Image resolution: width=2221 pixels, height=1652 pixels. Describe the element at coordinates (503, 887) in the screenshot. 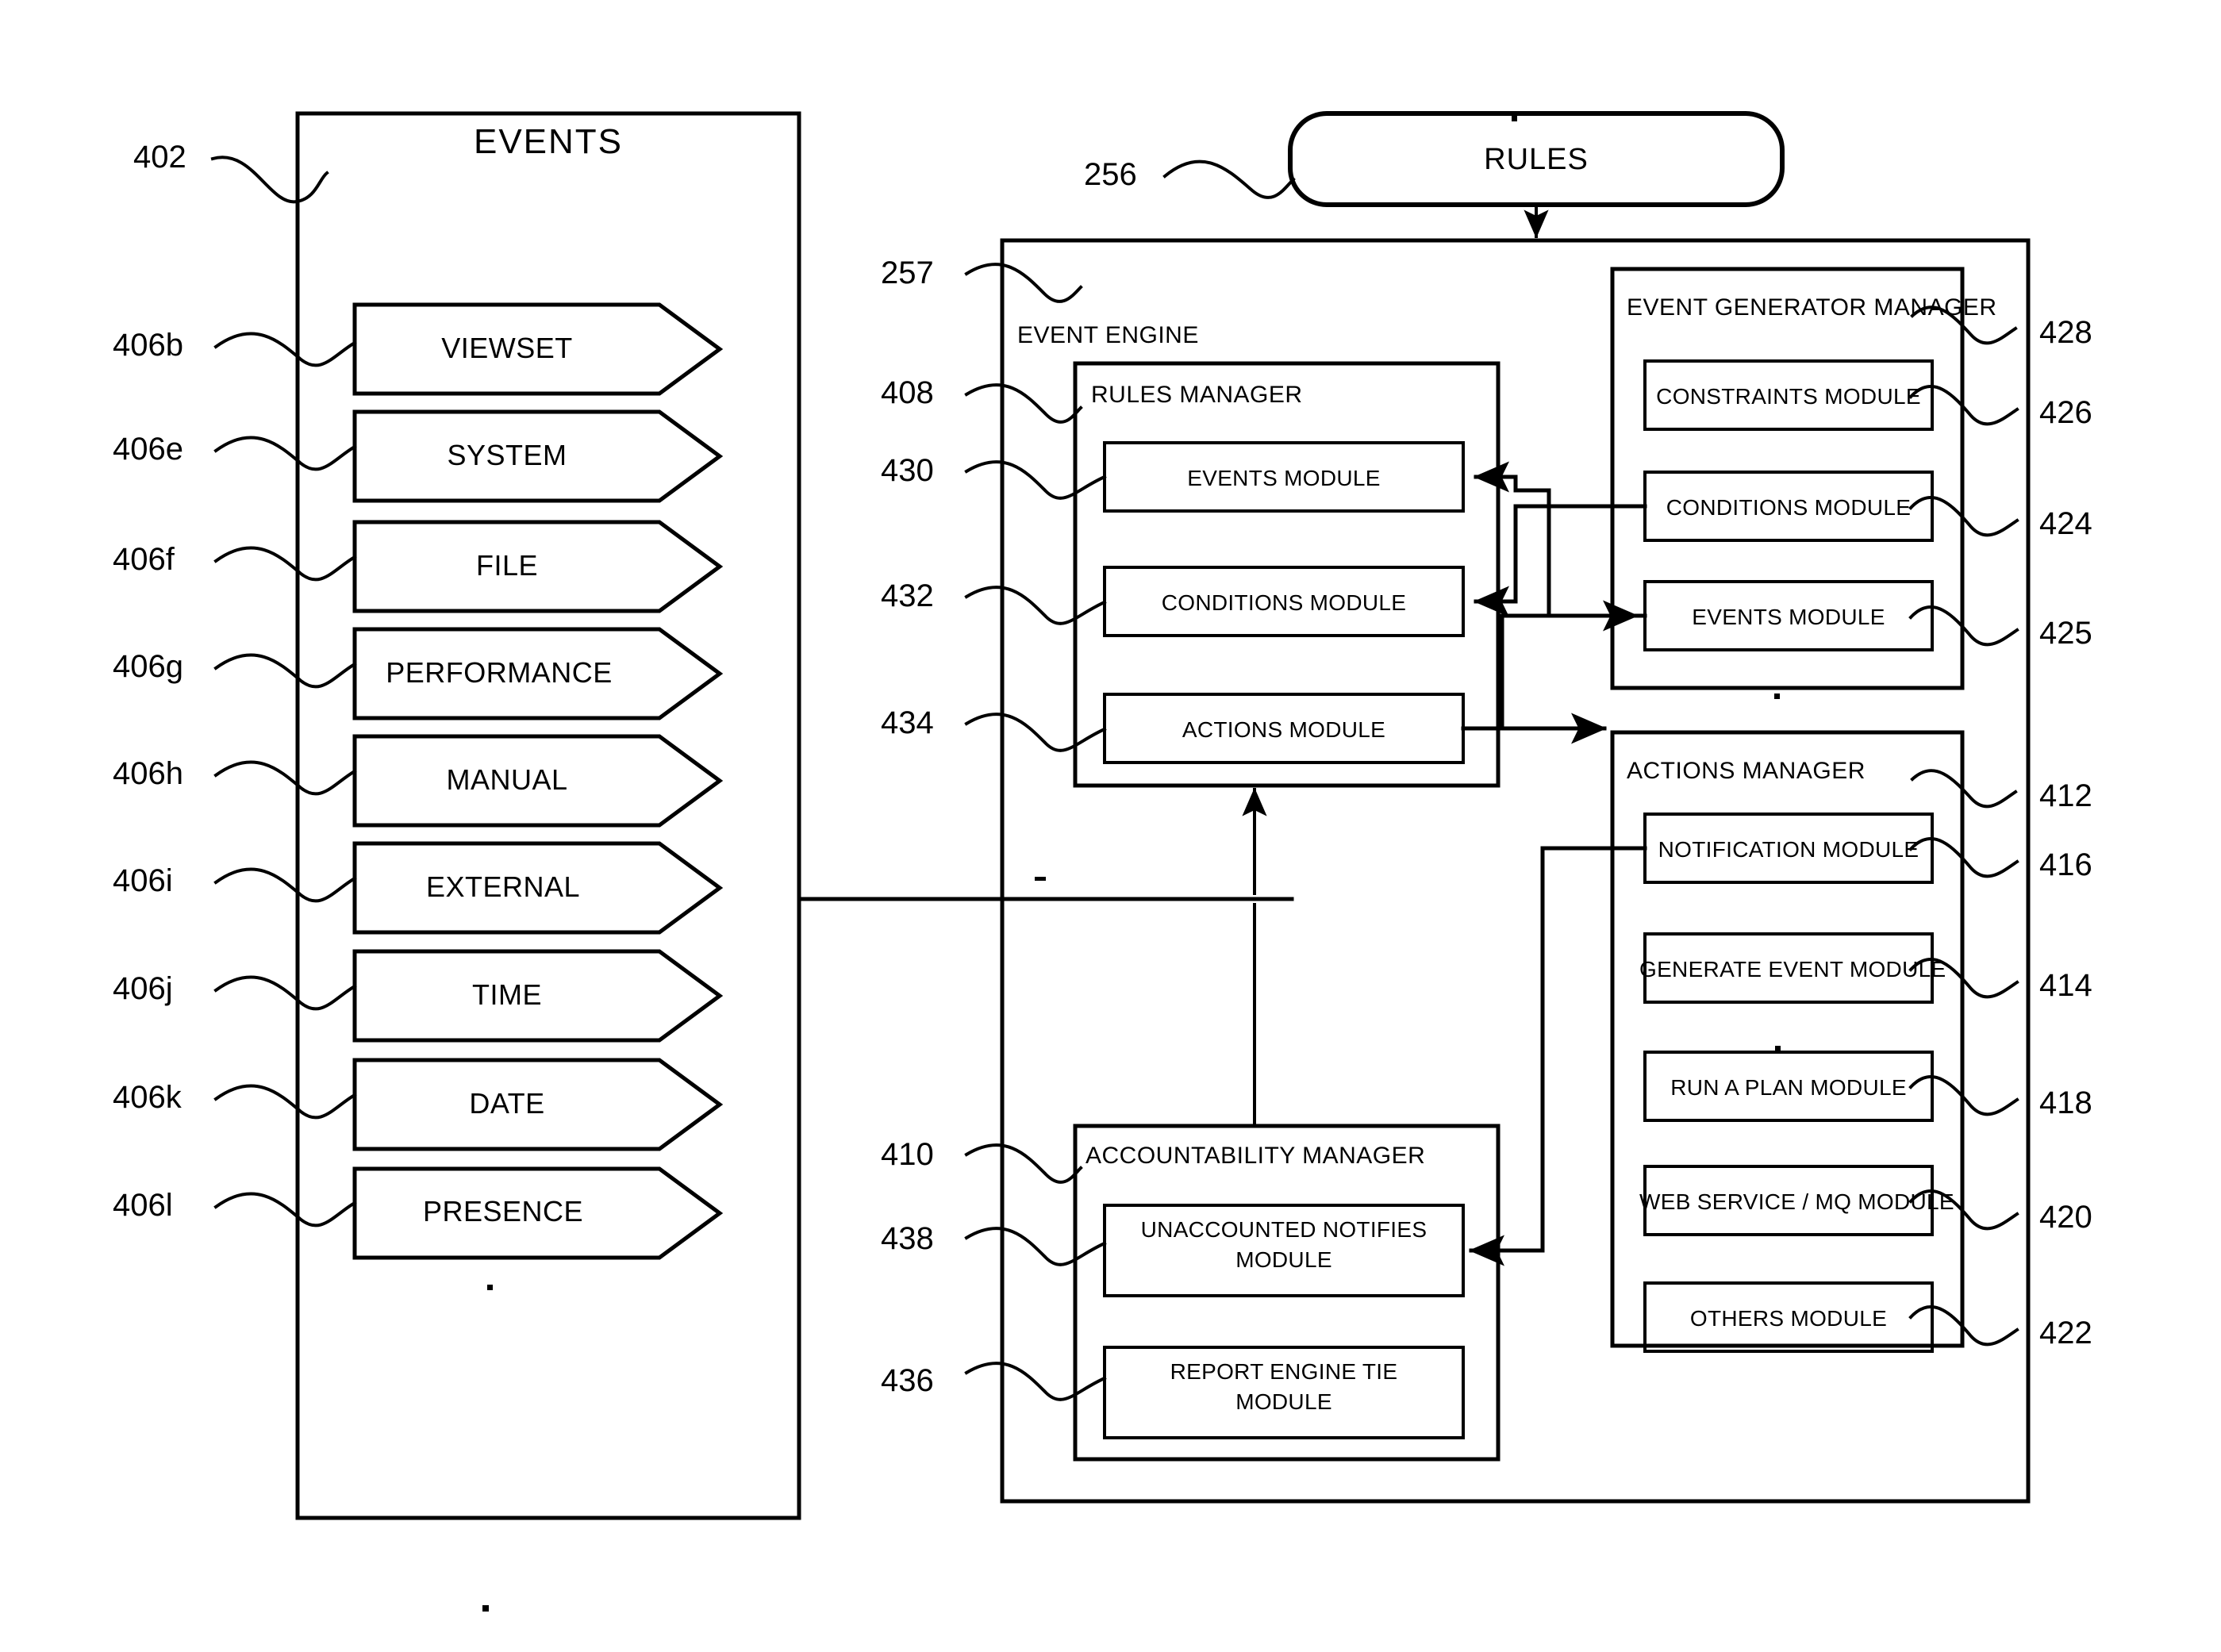

I see `event-item-external: EXTERNAL` at that location.